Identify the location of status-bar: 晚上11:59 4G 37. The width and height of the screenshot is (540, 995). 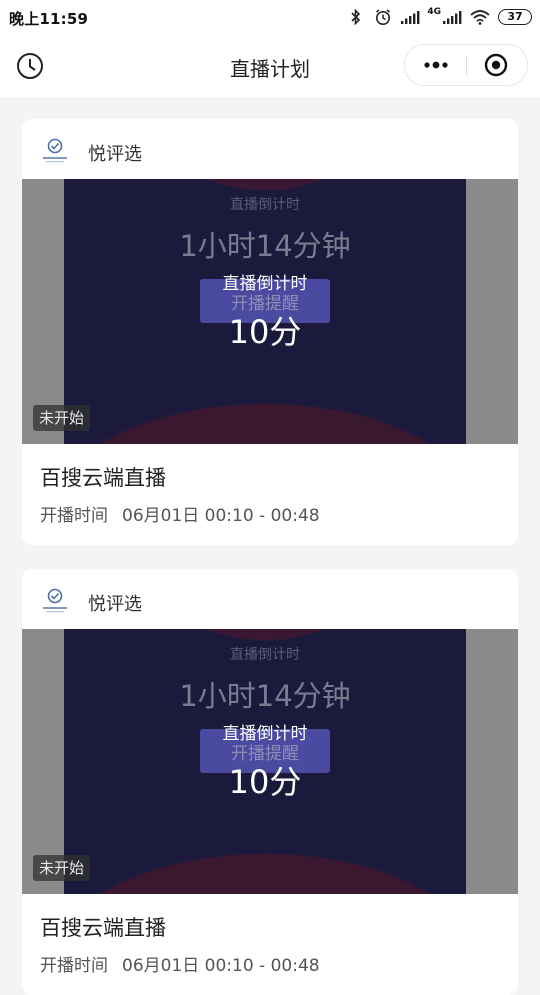
(270, 17).